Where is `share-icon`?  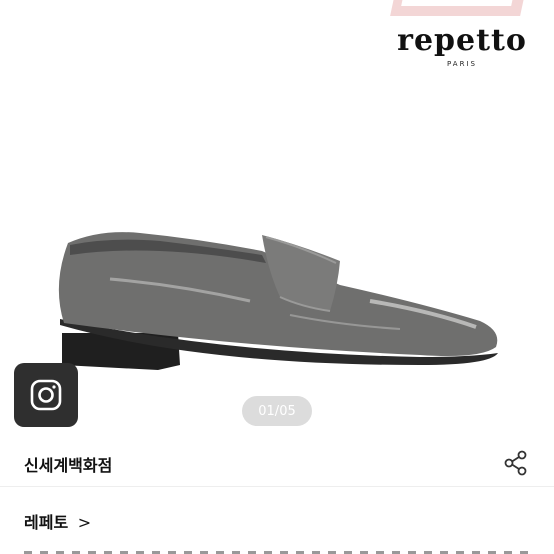
share-icon is located at coordinates (516, 463).